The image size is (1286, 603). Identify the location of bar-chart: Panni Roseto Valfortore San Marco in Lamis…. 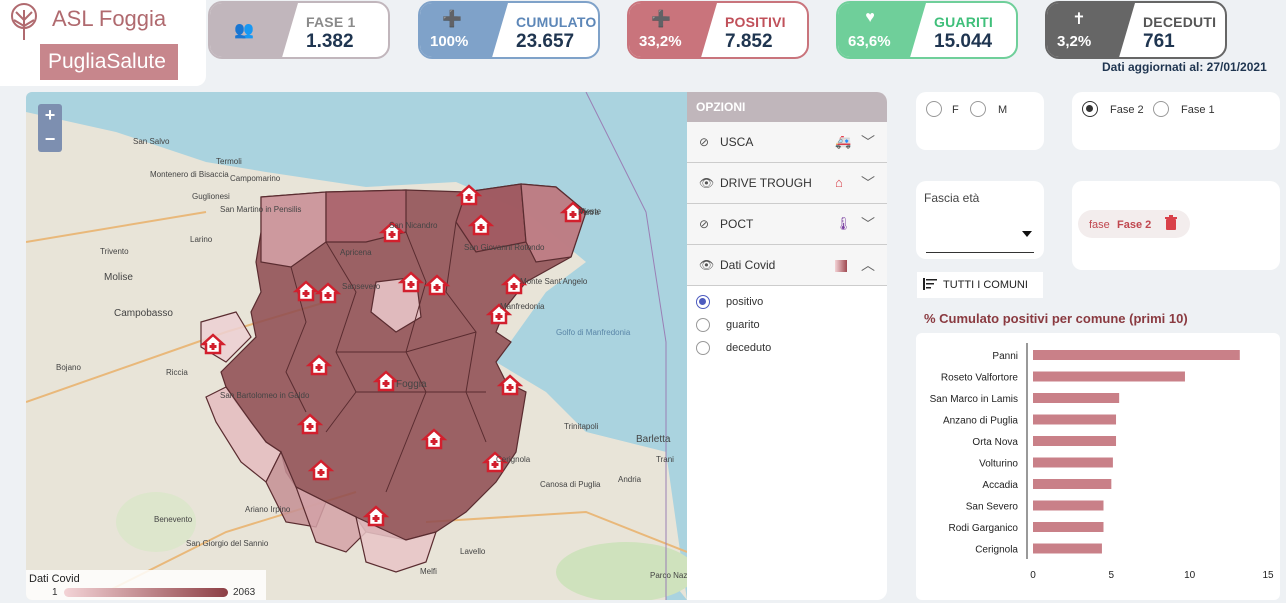
(1098, 466).